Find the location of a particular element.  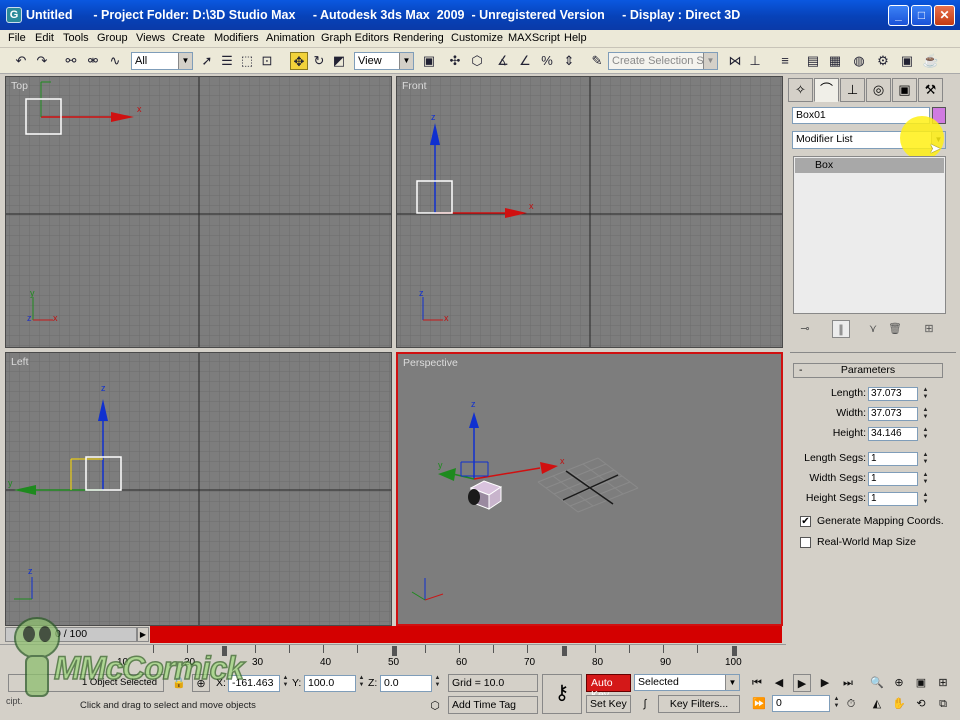

time-slider: 0 / 100 is located at coordinates (71, 634).